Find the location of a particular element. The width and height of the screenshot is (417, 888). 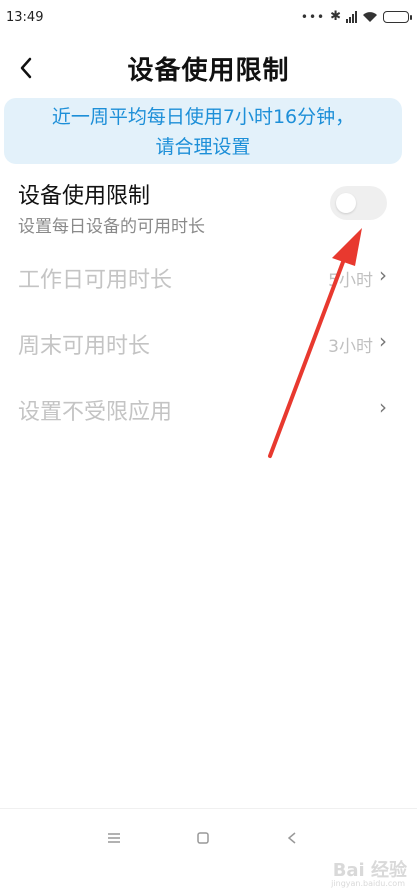

usage-banner: 近一周平均每日使用7小时16分钟， 请合理设置 is located at coordinates (203, 131).